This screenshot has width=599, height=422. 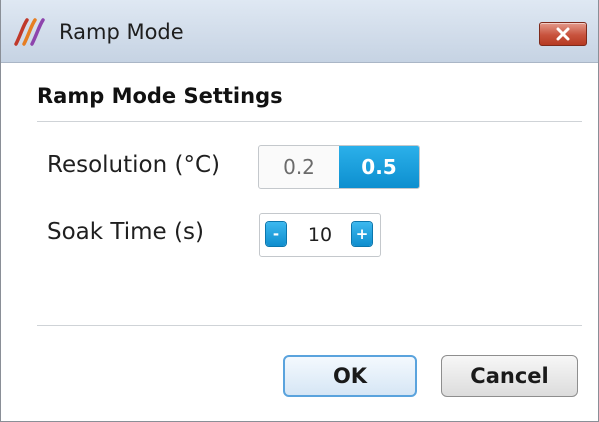 I want to click on close-button, so click(x=563, y=34).